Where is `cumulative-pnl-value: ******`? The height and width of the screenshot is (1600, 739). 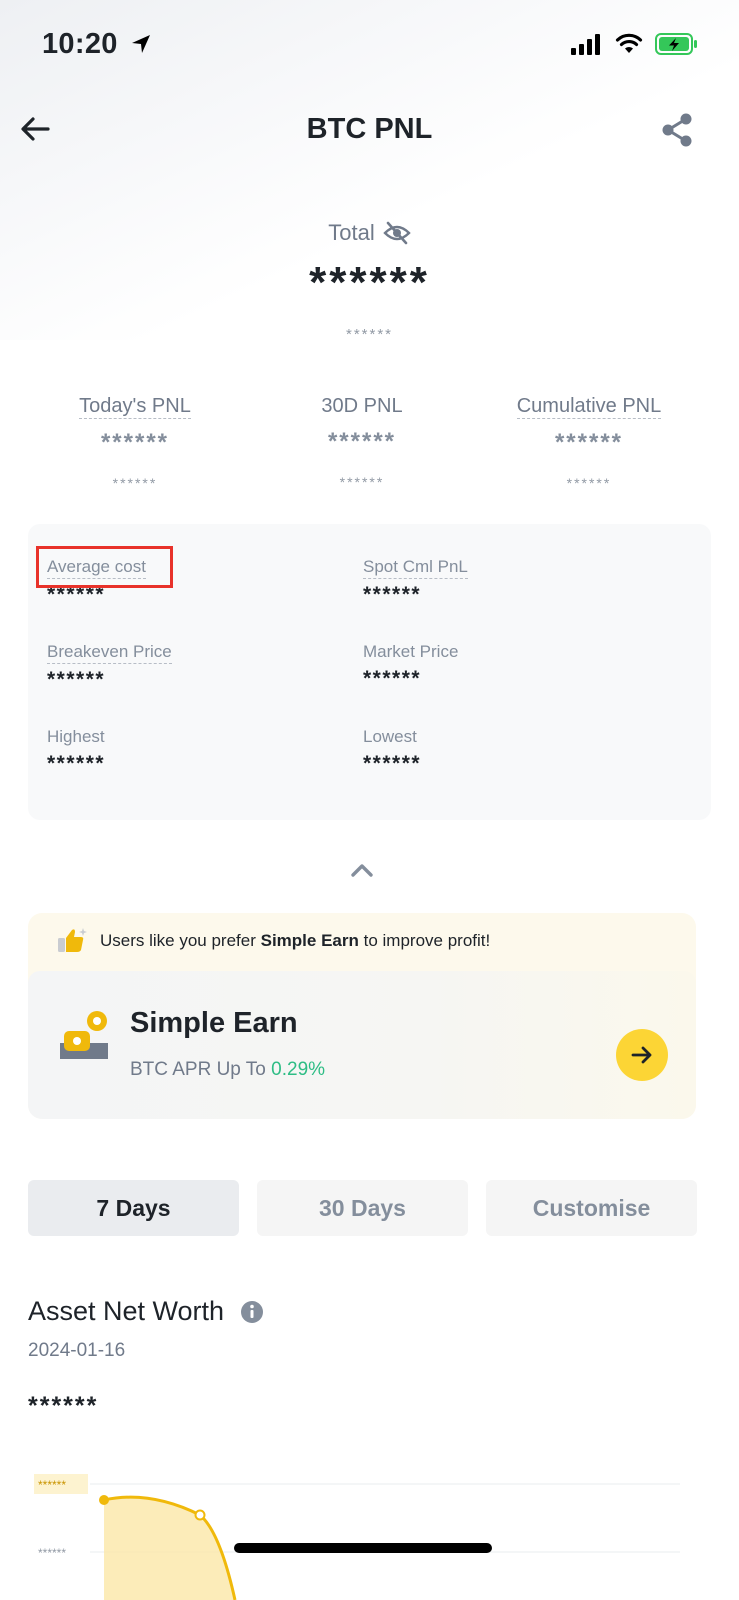
cumulative-pnl-value: ****** is located at coordinates (589, 442).